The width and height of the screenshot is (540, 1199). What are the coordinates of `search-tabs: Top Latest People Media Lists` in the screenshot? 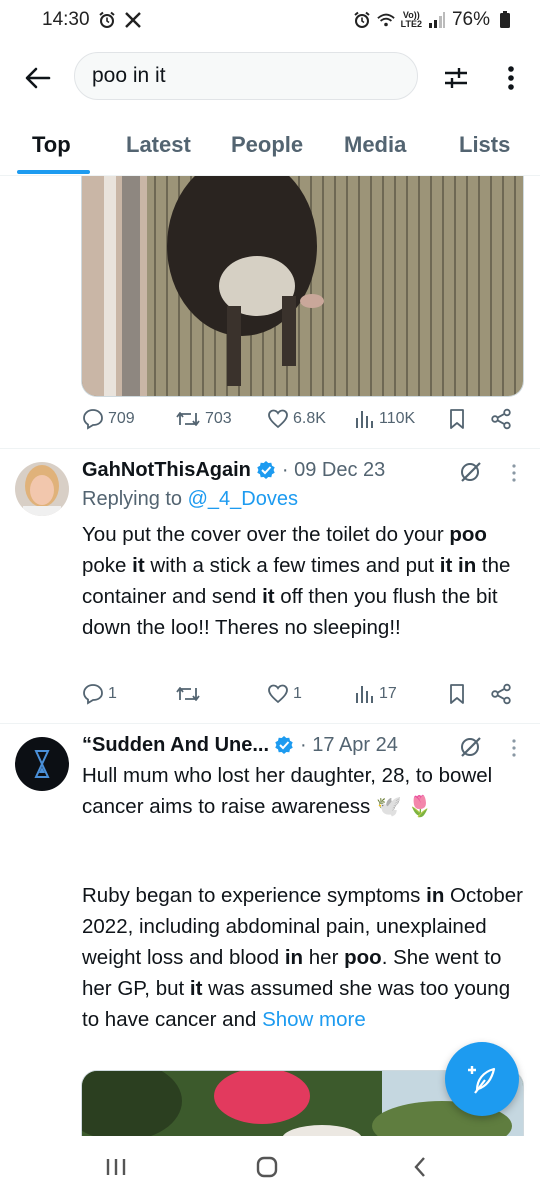 It's located at (270, 147).